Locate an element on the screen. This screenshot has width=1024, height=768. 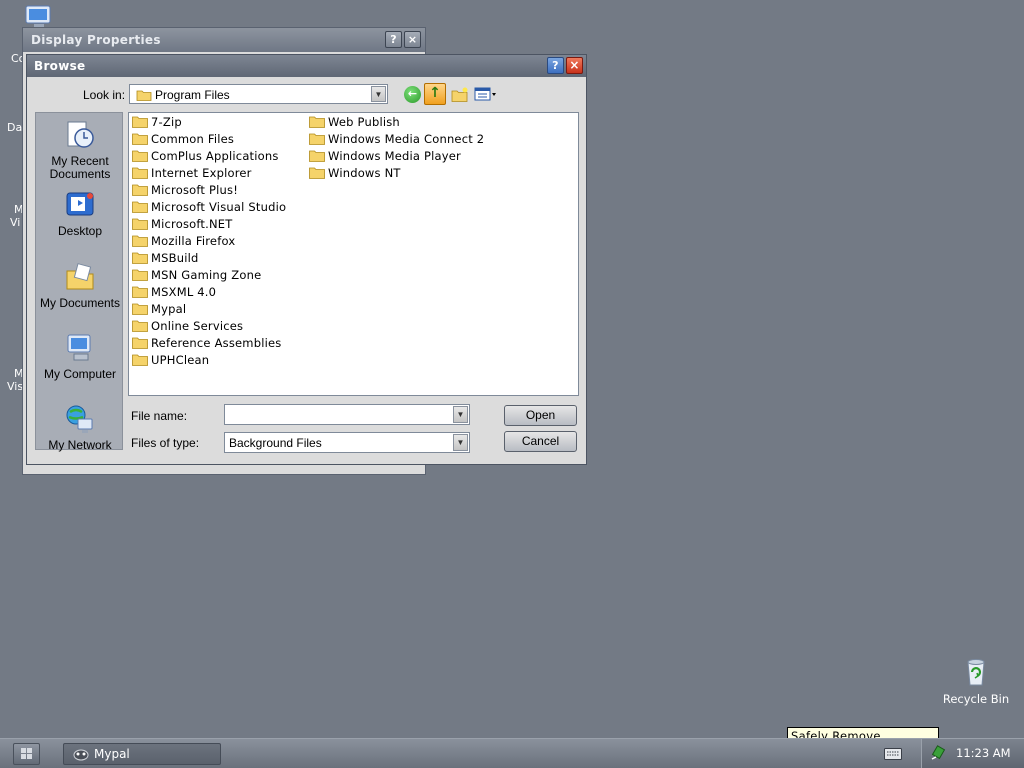
open-button: Open is located at coordinates (540, 415).